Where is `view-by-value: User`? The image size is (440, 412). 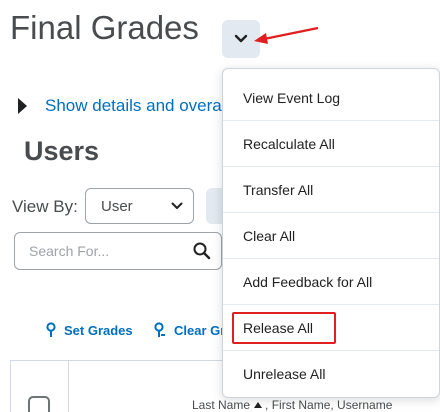 view-by-value: User is located at coordinates (117, 206).